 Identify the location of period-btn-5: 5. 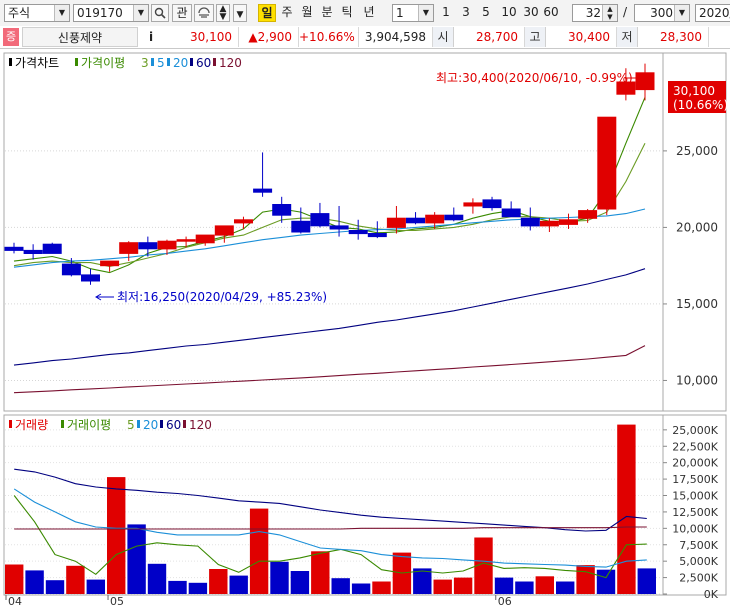
(486, 13).